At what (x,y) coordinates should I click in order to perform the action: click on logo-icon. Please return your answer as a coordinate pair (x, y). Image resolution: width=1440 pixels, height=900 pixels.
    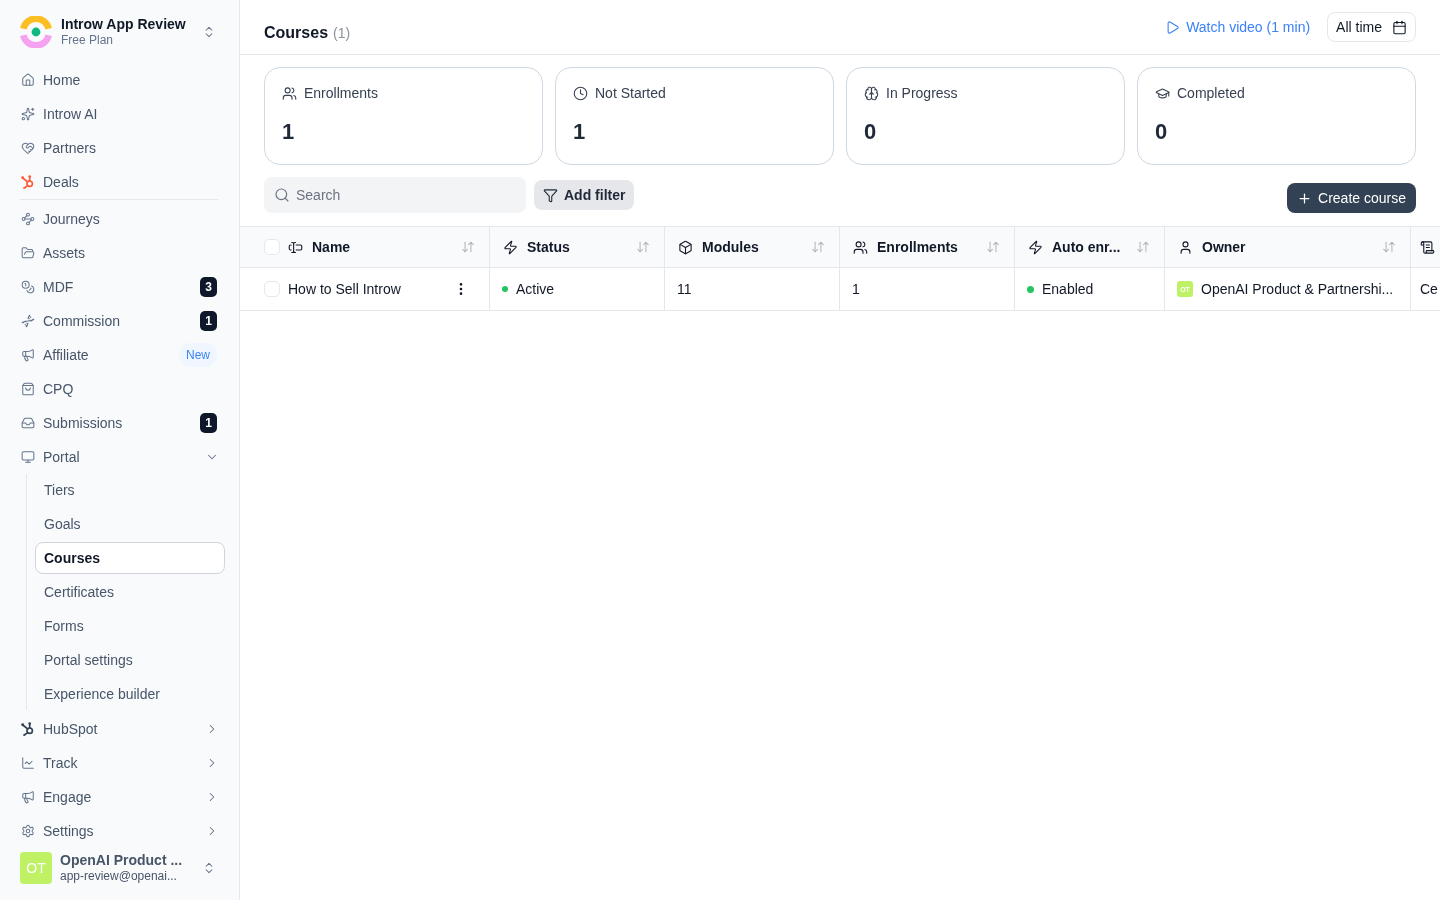
    Looking at the image, I should click on (36, 32).